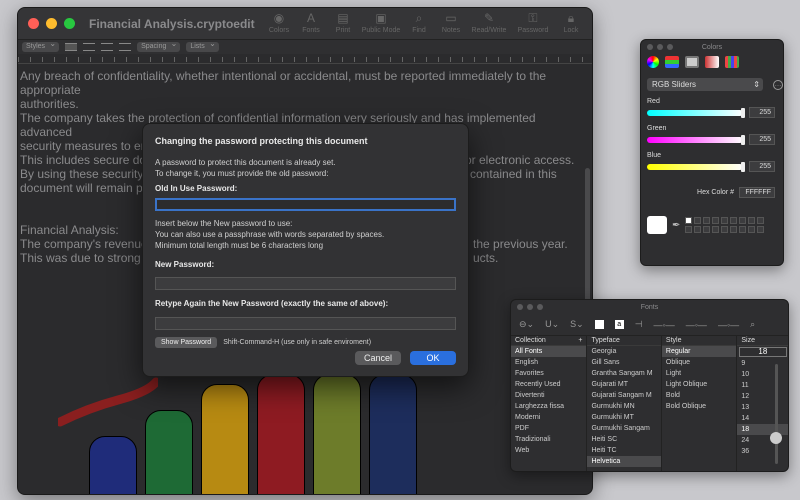 This screenshot has width=800, height=500. Describe the element at coordinates (672, 62) in the screenshot. I see `color-sliders-tab-icon` at that location.